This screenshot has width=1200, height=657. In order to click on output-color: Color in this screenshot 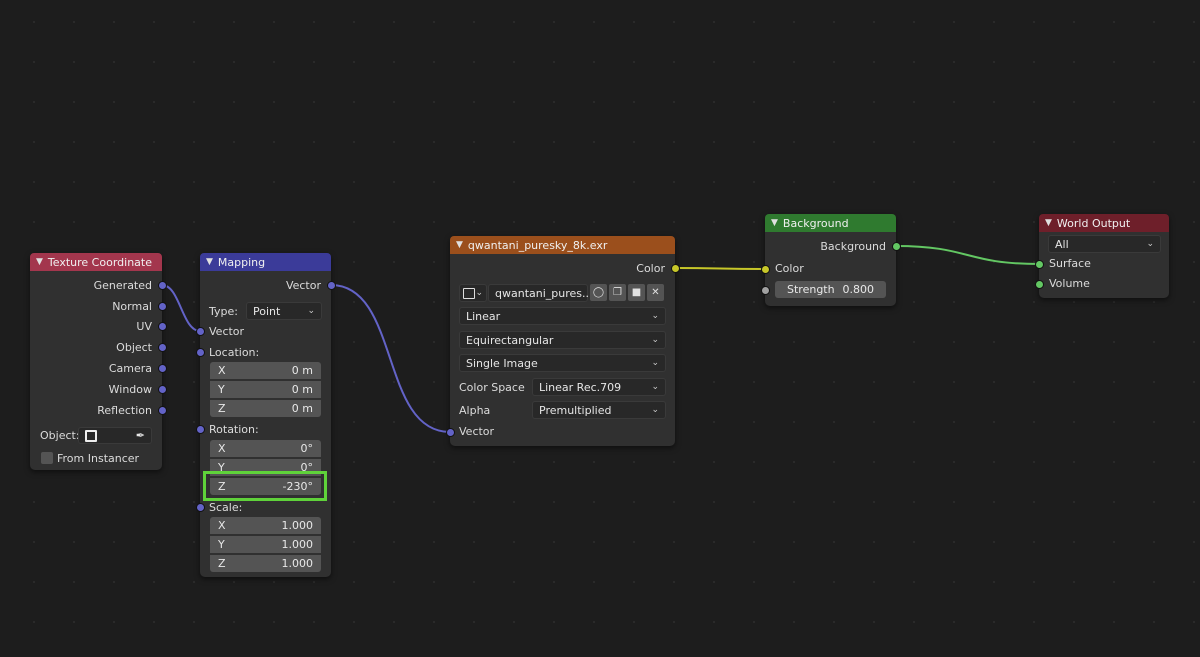, I will do `click(650, 268)`.